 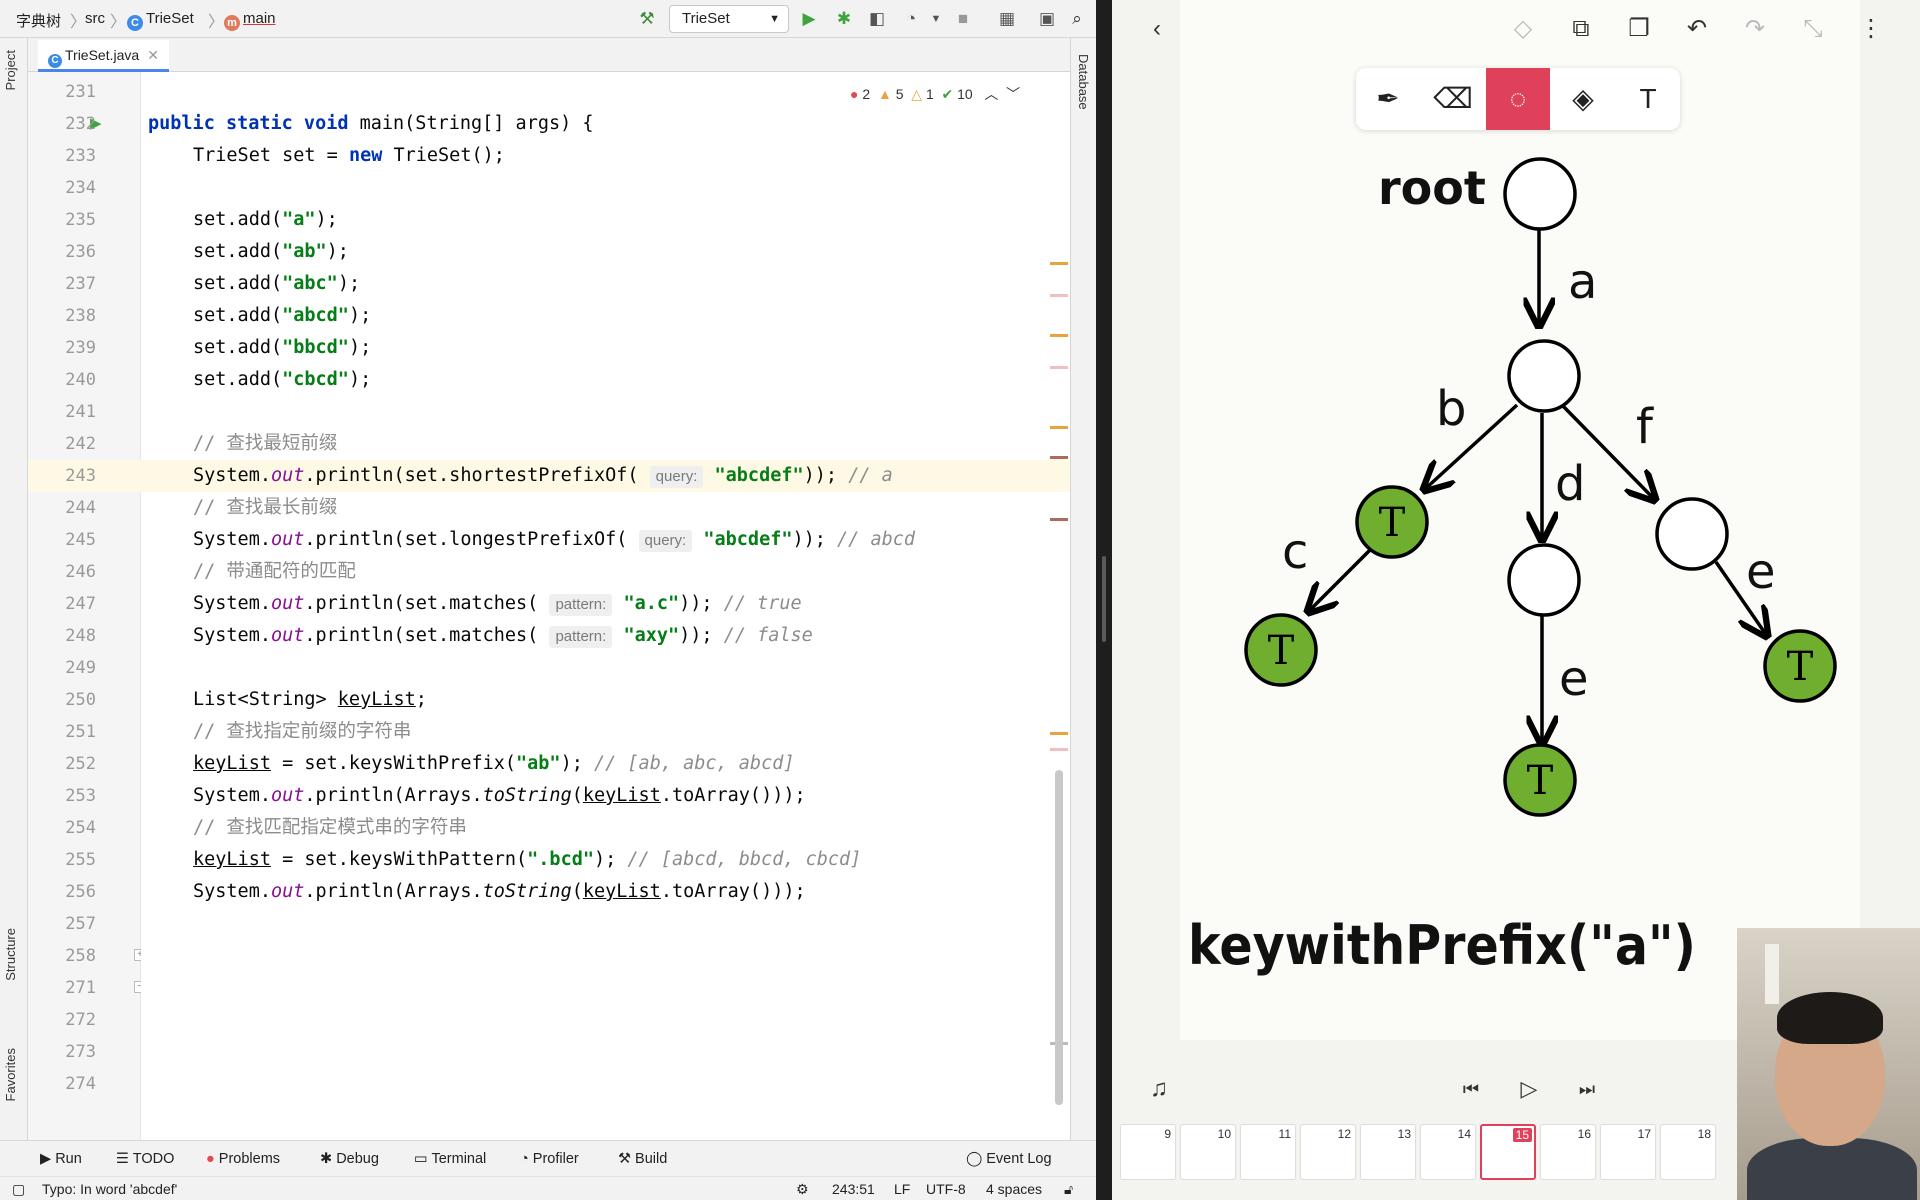 What do you see at coordinates (349, 1159) in the screenshot?
I see `debug-tool-tab: ✱ Debug` at bounding box center [349, 1159].